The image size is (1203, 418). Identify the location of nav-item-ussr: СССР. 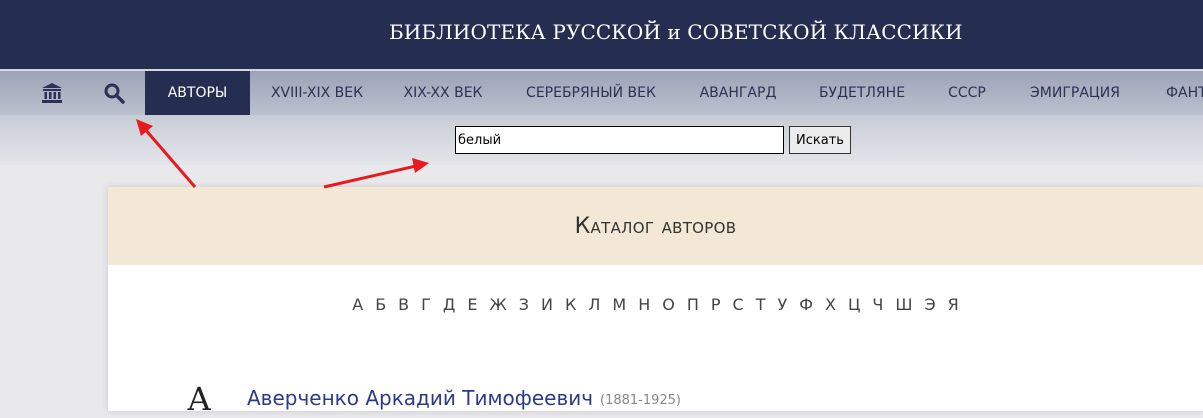
(967, 93).